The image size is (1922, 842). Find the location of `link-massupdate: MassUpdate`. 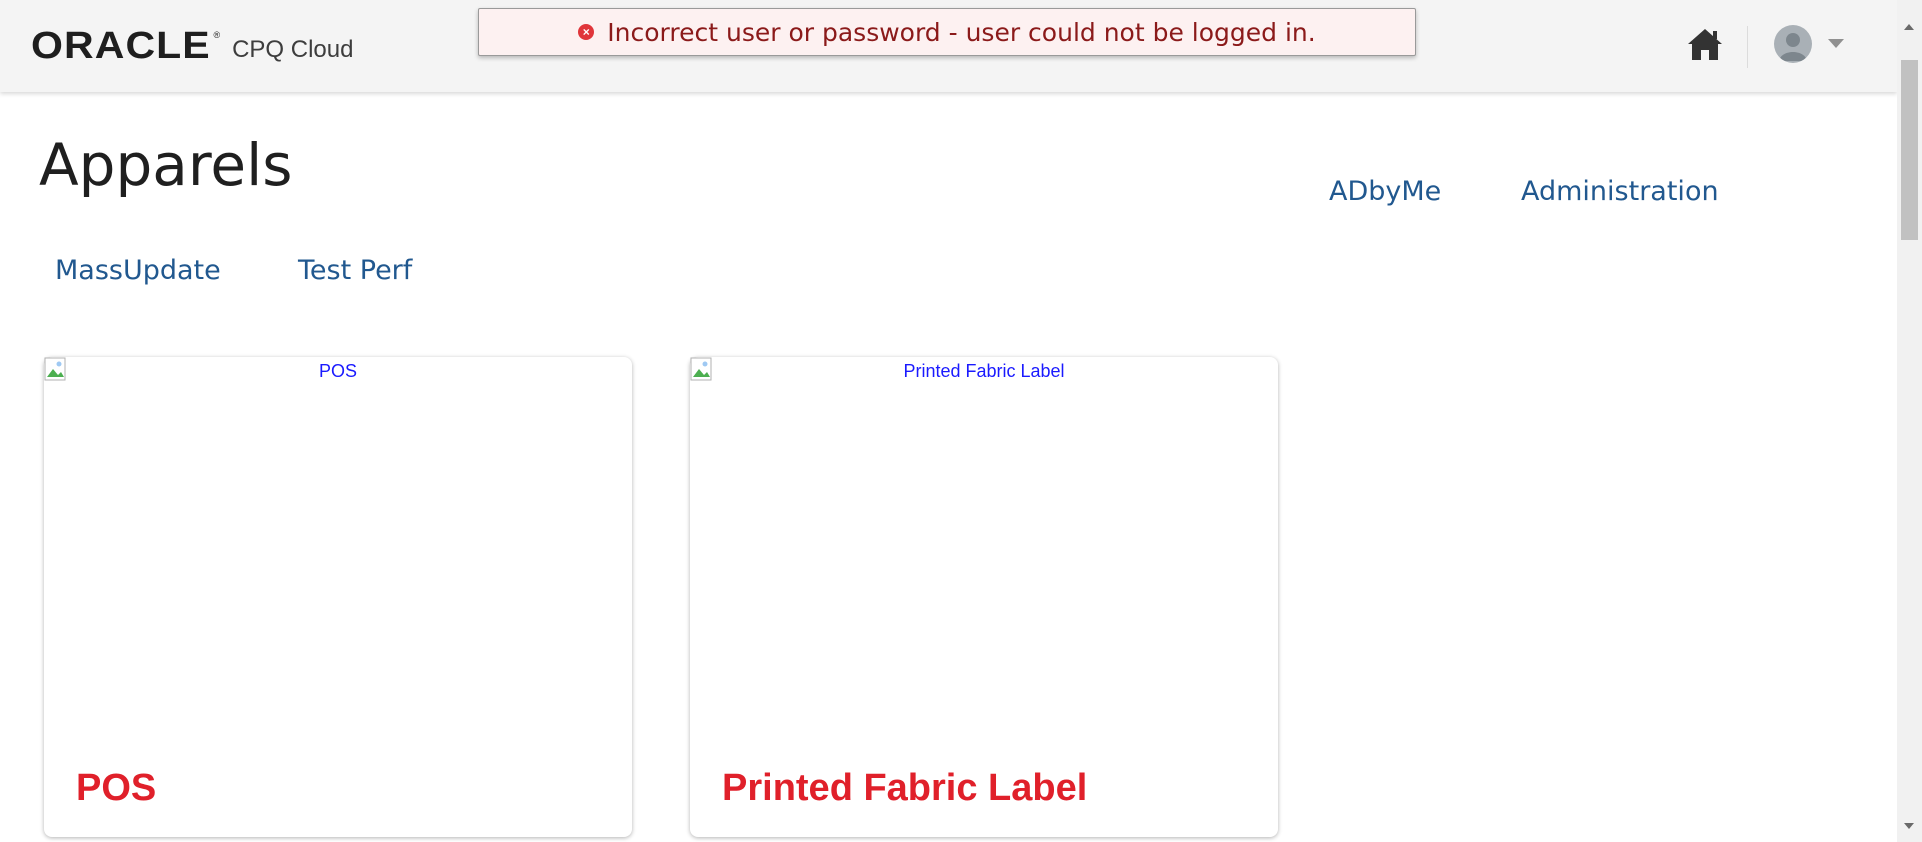

link-massupdate: MassUpdate is located at coordinates (138, 270).